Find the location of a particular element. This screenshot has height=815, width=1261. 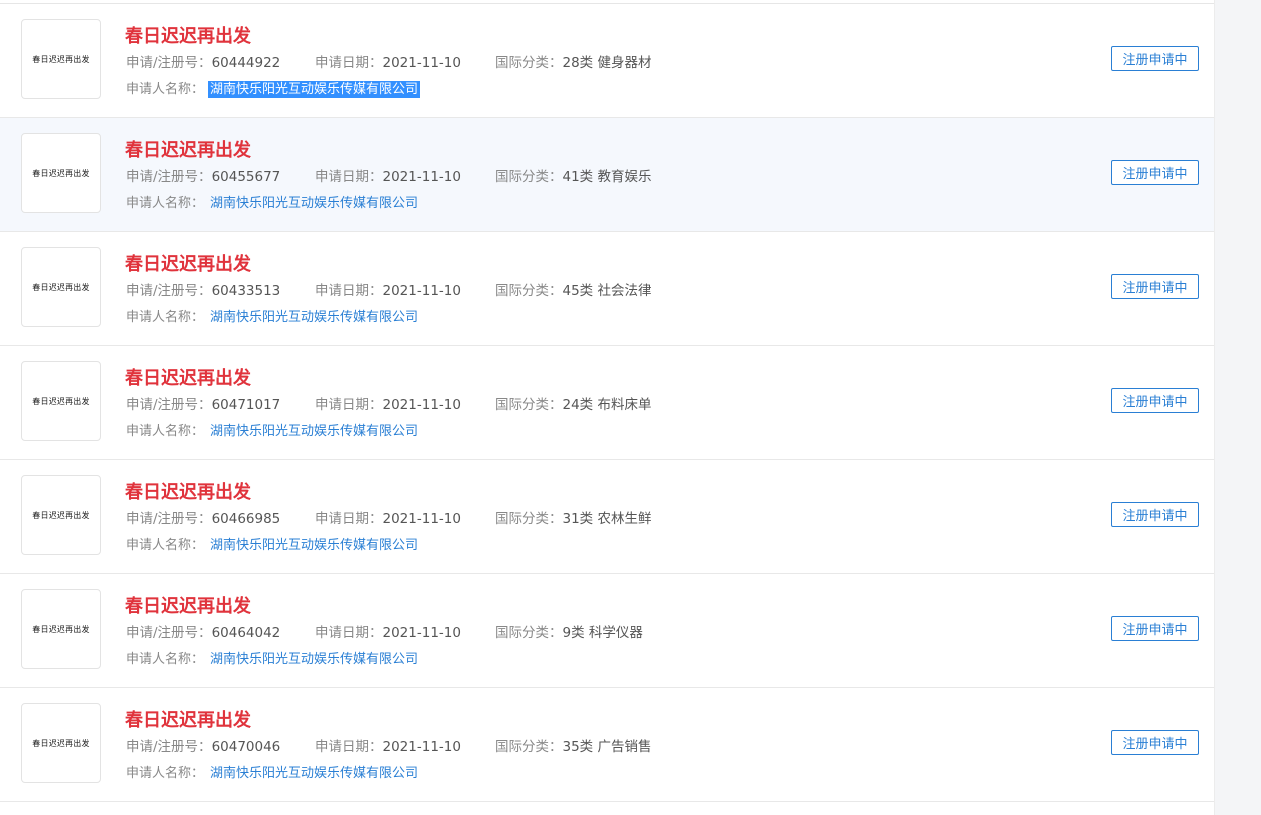

class-value: 24类 布料床单 is located at coordinates (607, 405).